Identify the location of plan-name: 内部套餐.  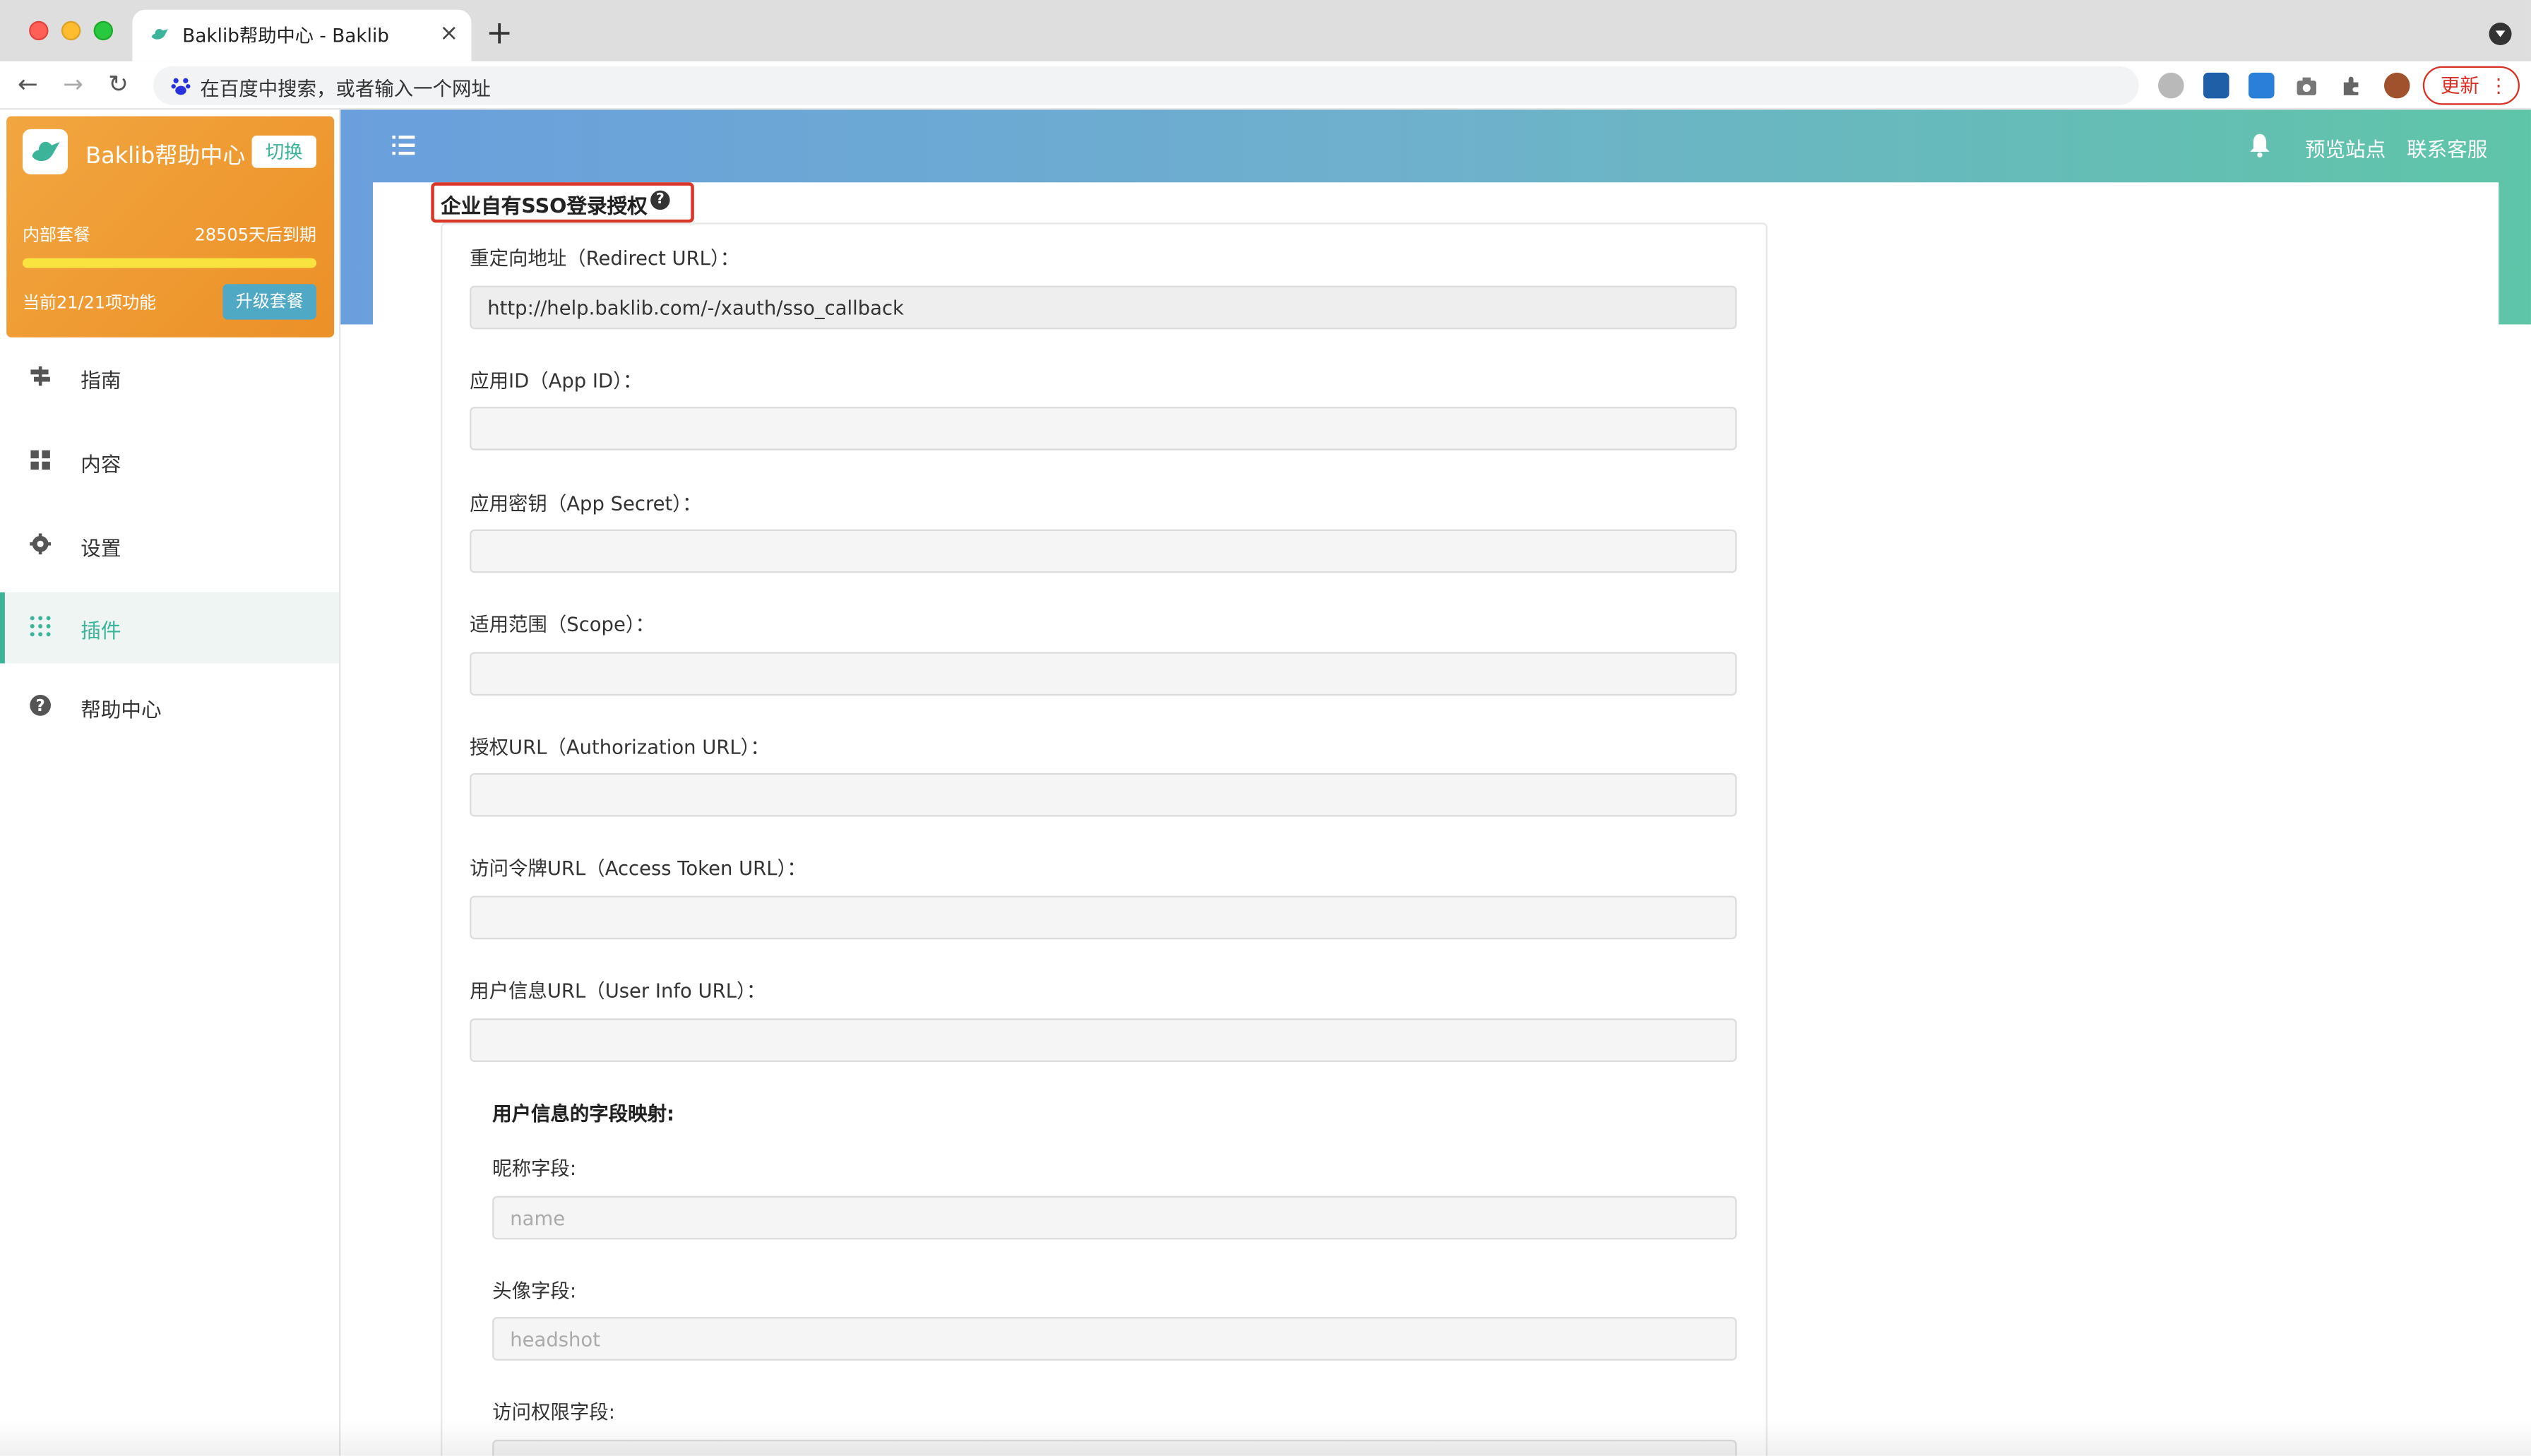
(56, 236).